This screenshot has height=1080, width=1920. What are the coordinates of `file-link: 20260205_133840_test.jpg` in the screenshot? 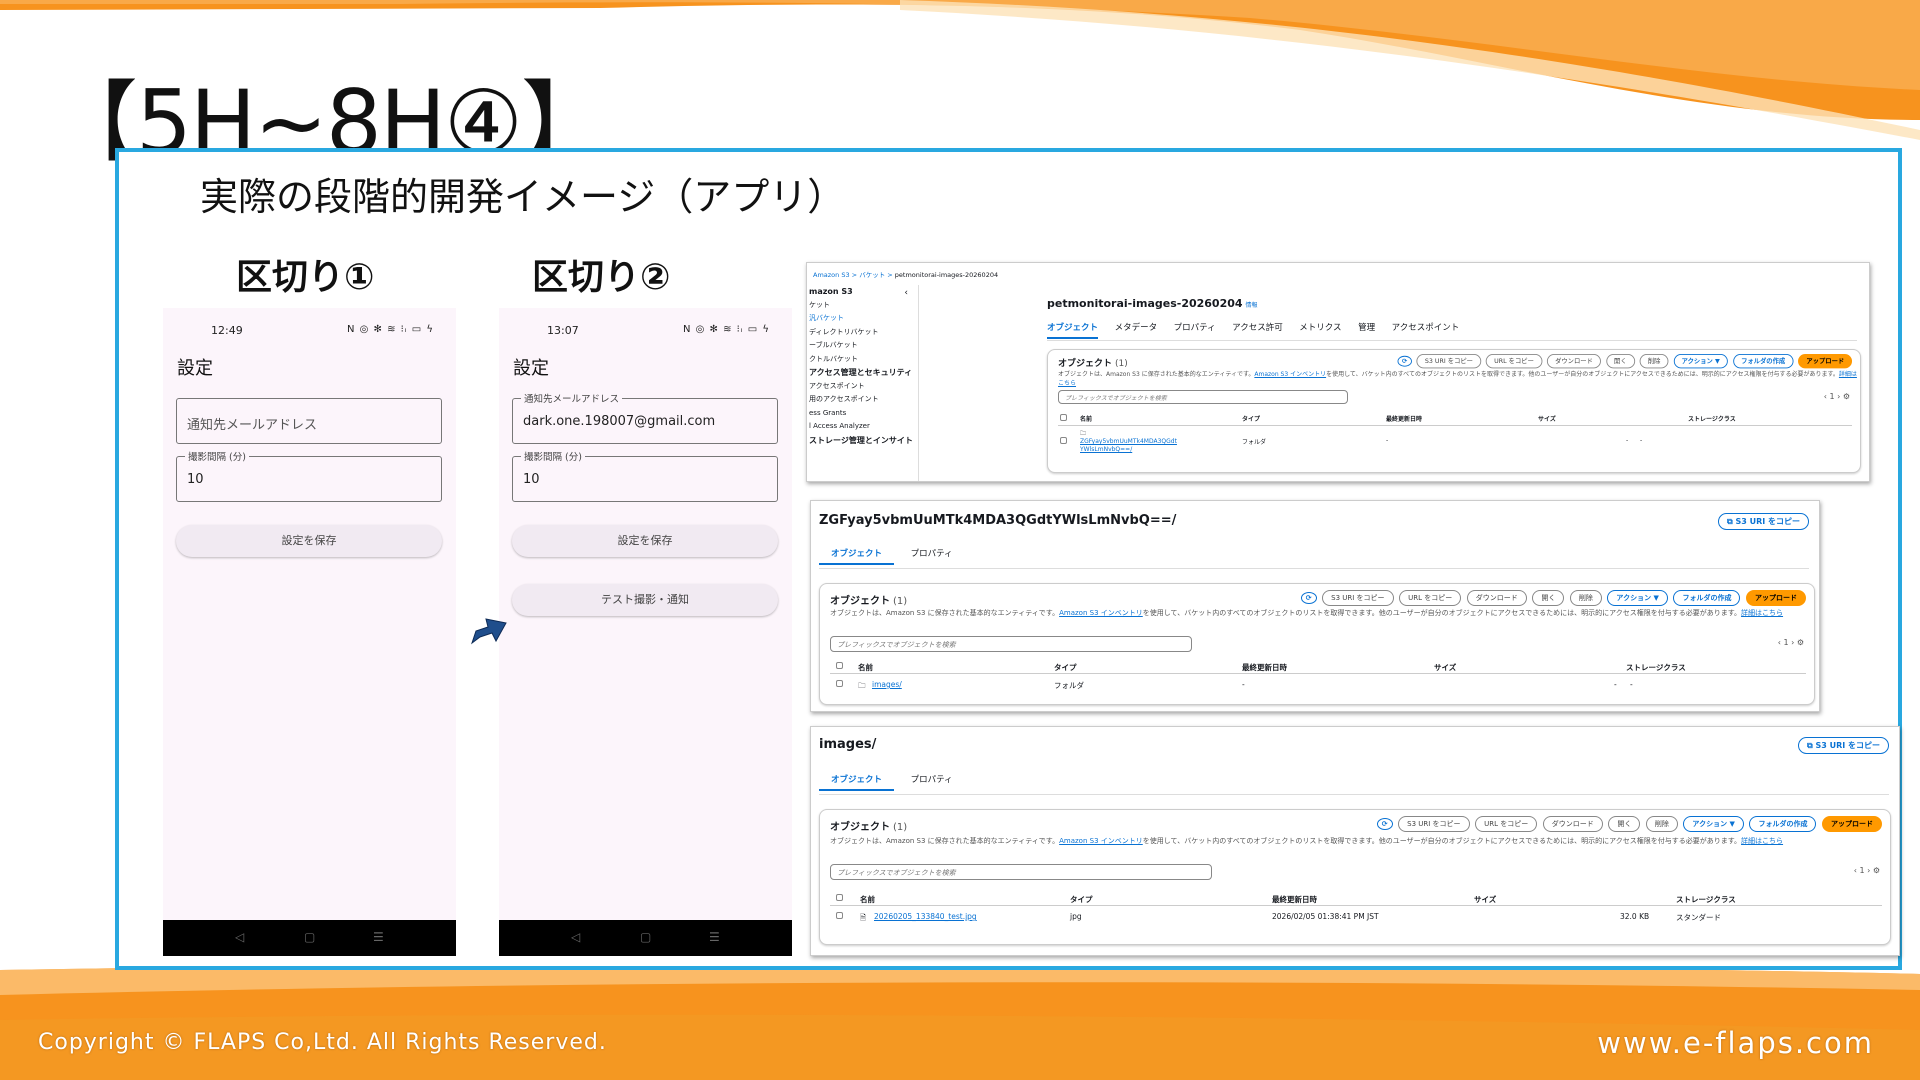 It's located at (925, 916).